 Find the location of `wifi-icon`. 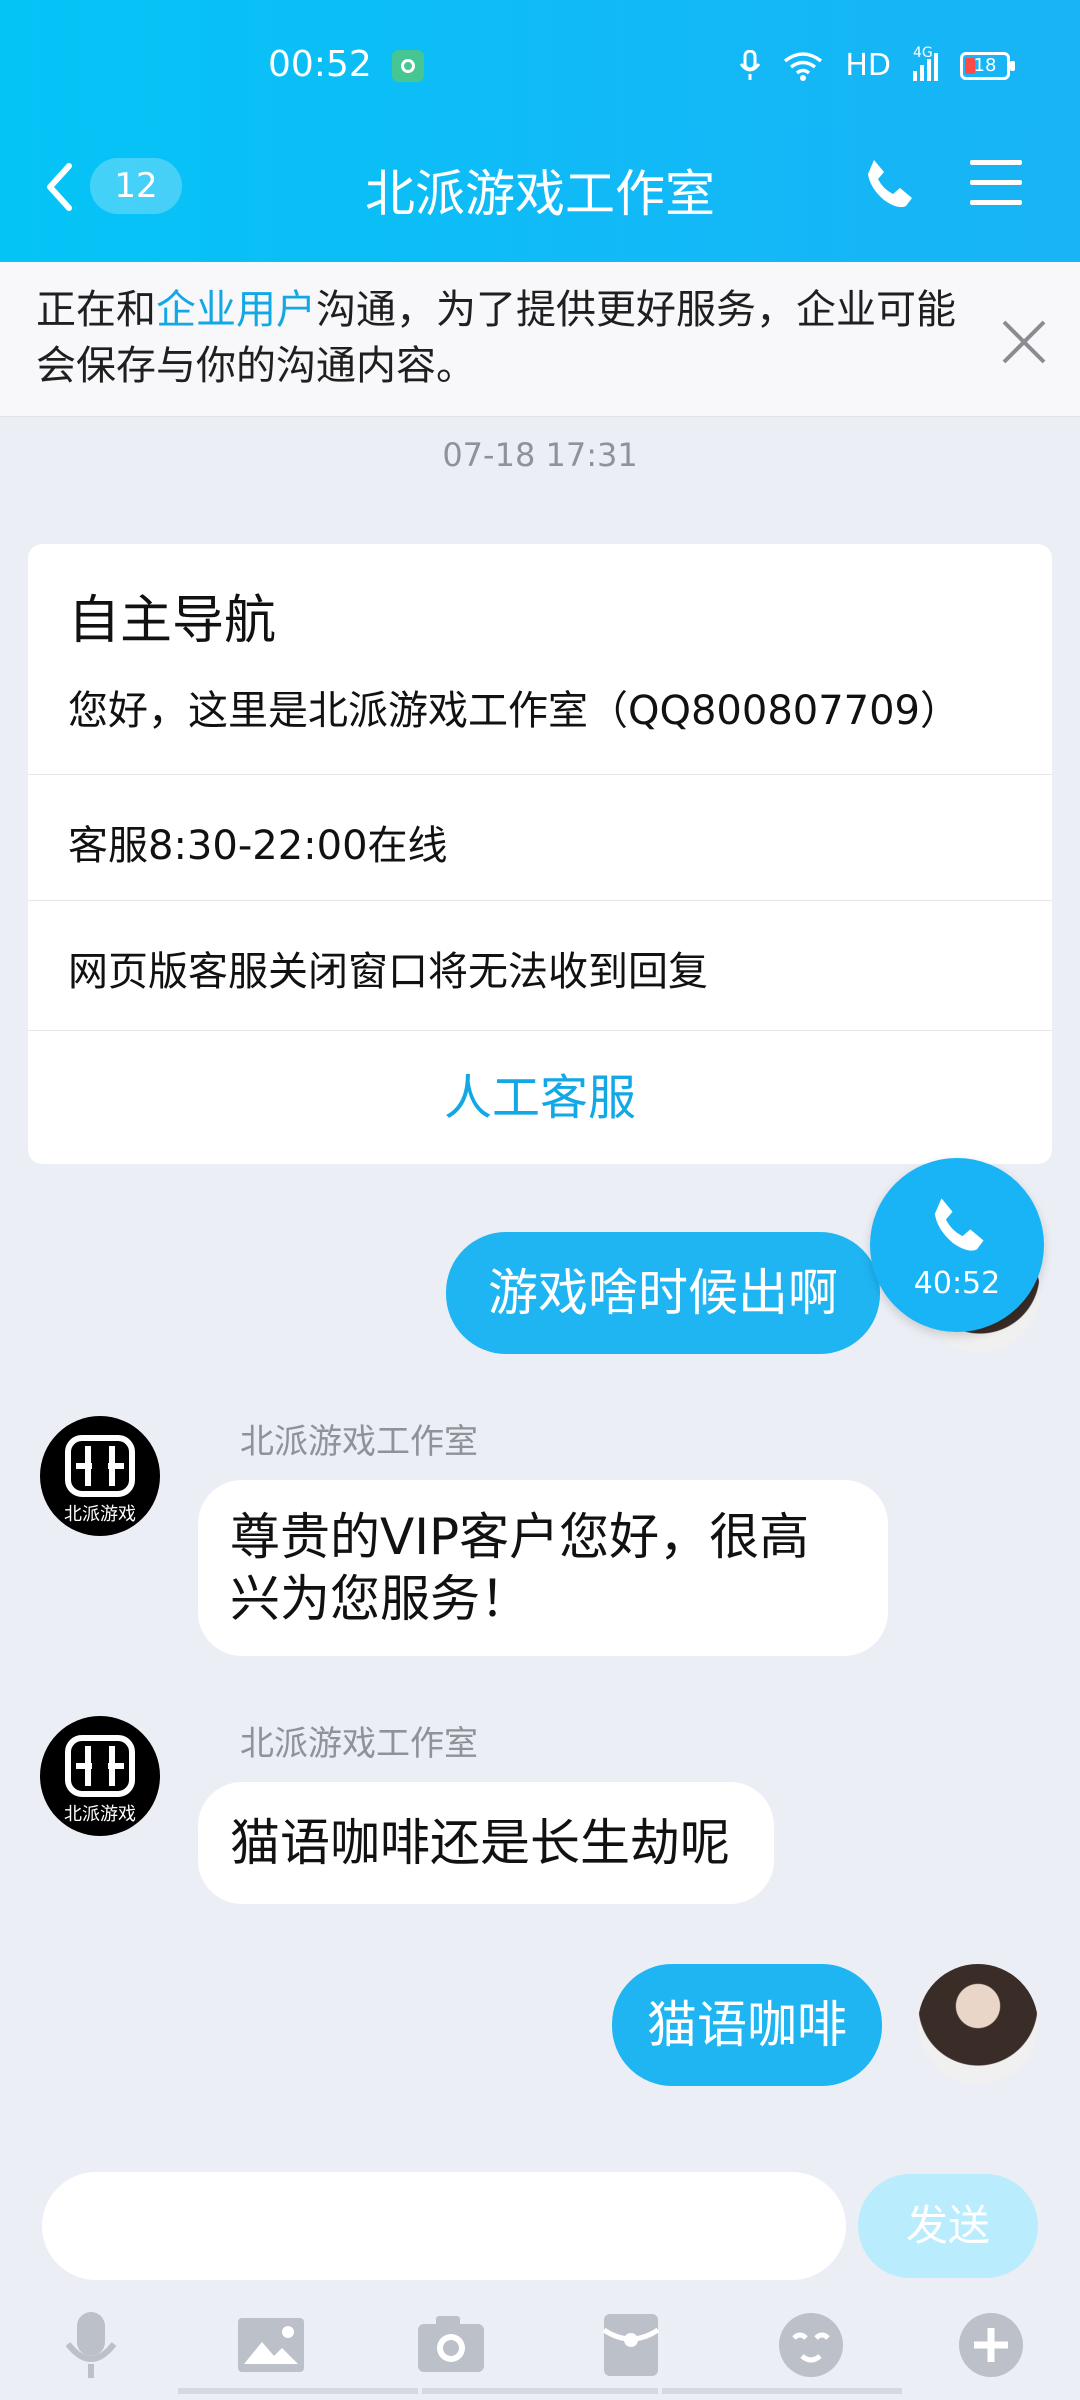

wifi-icon is located at coordinates (803, 66).